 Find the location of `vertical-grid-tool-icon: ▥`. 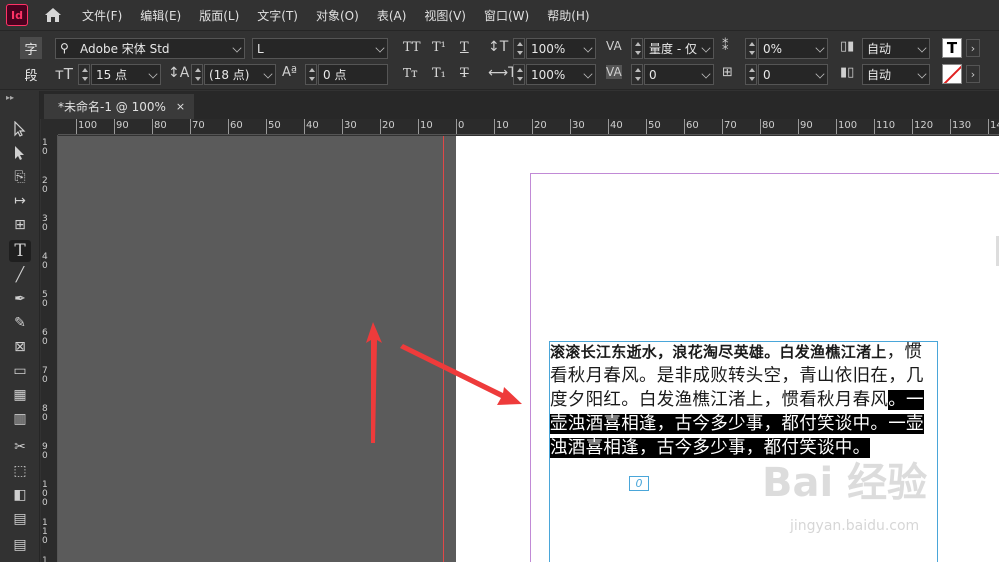

vertical-grid-tool-icon: ▥ is located at coordinates (20, 419).